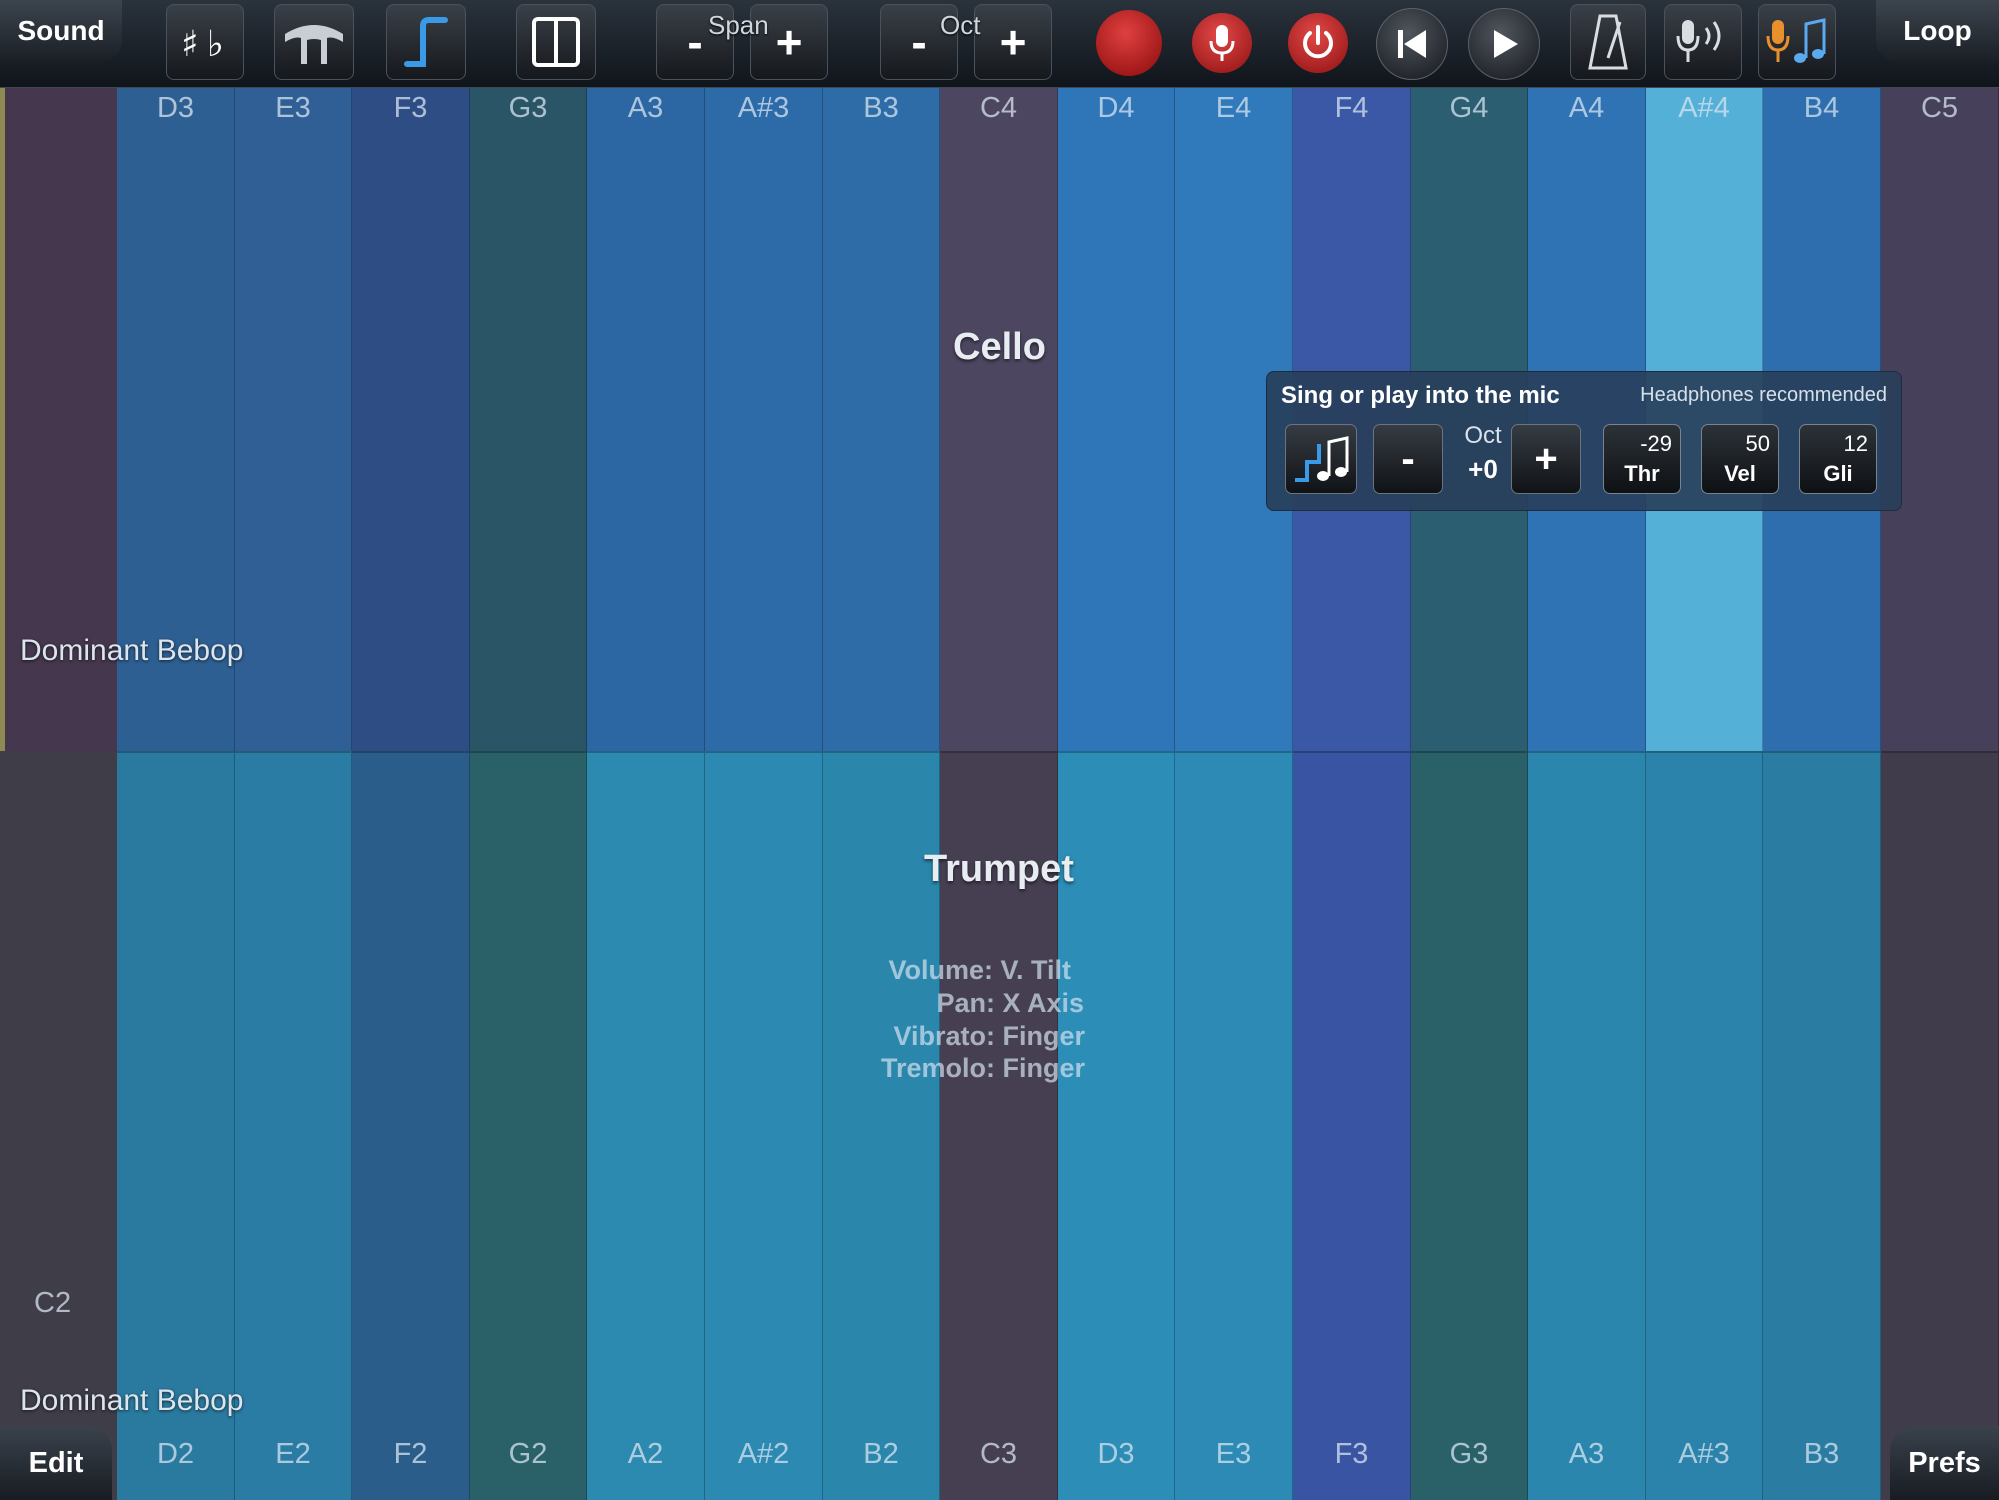 Image resolution: width=1999 pixels, height=1500 pixels. What do you see at coordinates (1944, 1463) in the screenshot?
I see `prefs-button: Prefs` at bounding box center [1944, 1463].